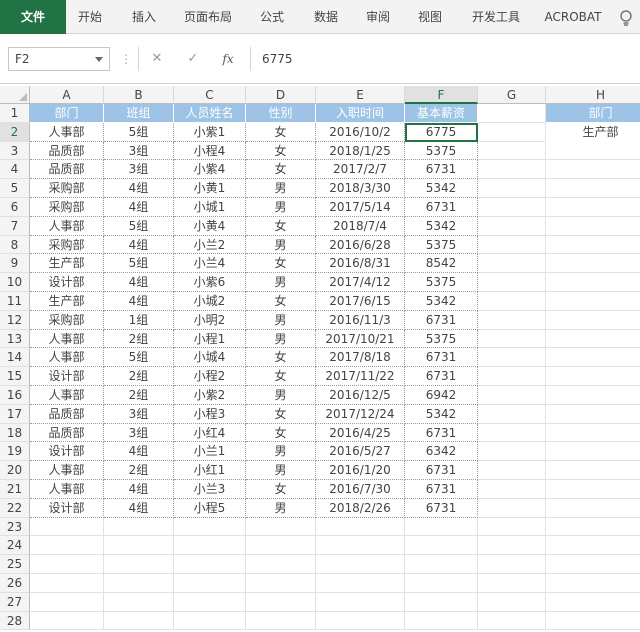  What do you see at coordinates (15, 602) in the screenshot?
I see `row-header: 27` at bounding box center [15, 602].